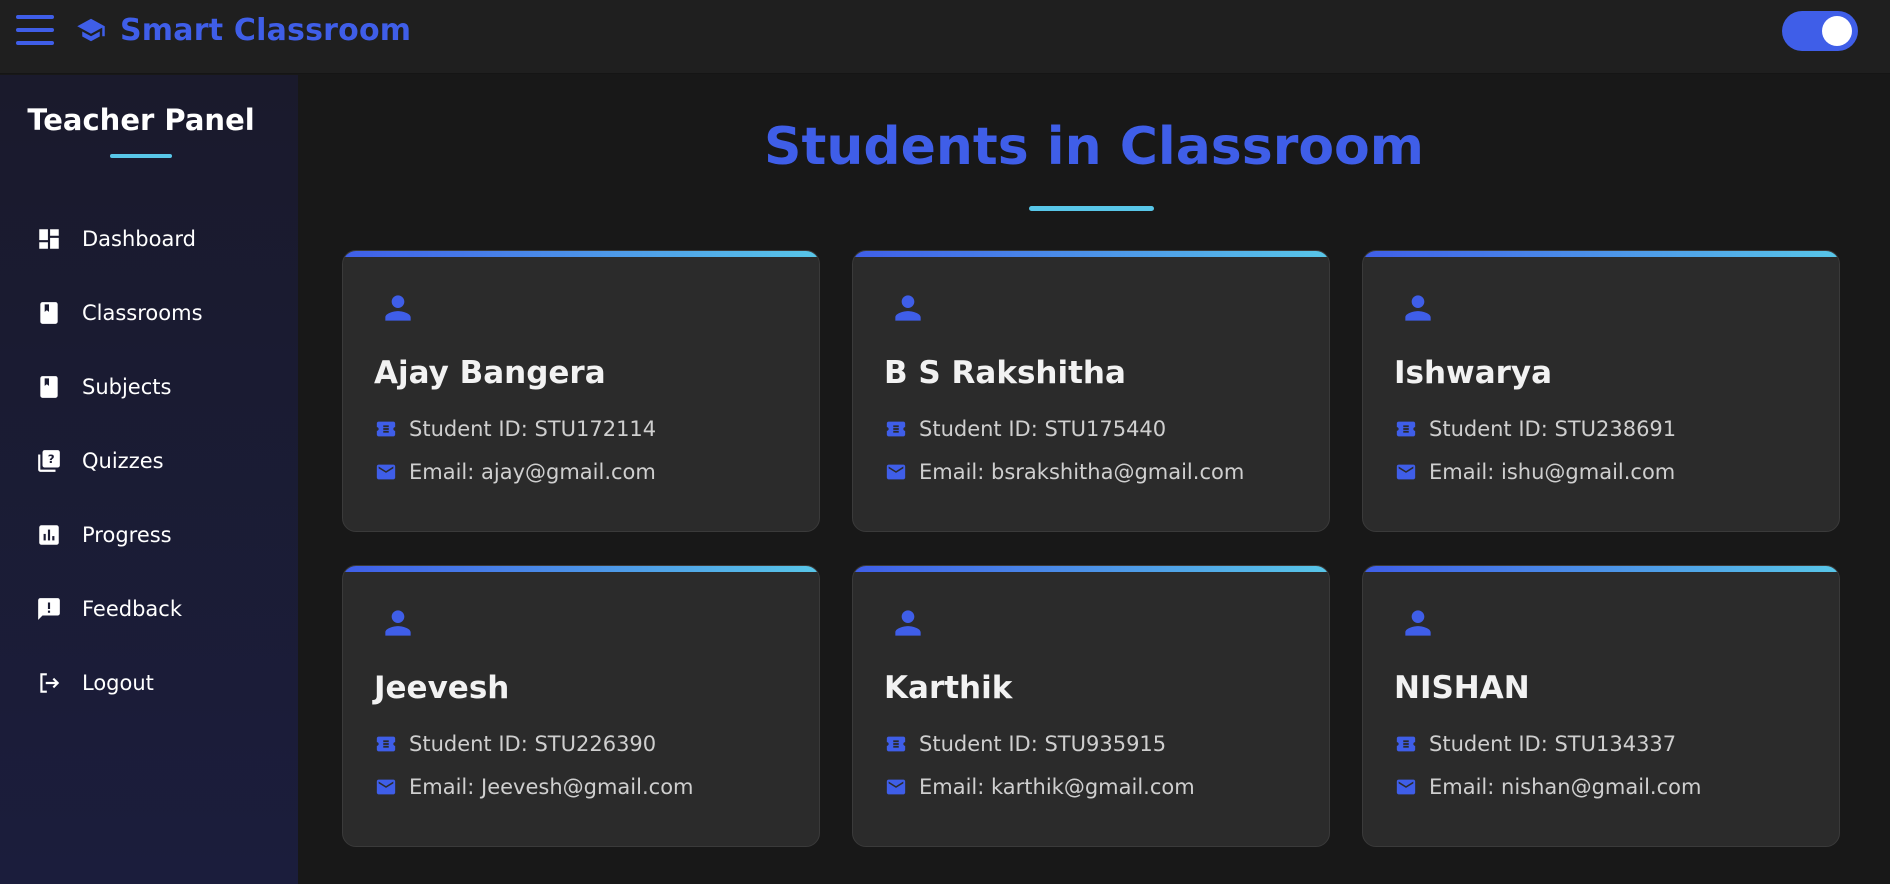 Image resolution: width=1890 pixels, height=884 pixels. Describe the element at coordinates (1462, 688) in the screenshot. I see `student-name: NISHAN` at that location.